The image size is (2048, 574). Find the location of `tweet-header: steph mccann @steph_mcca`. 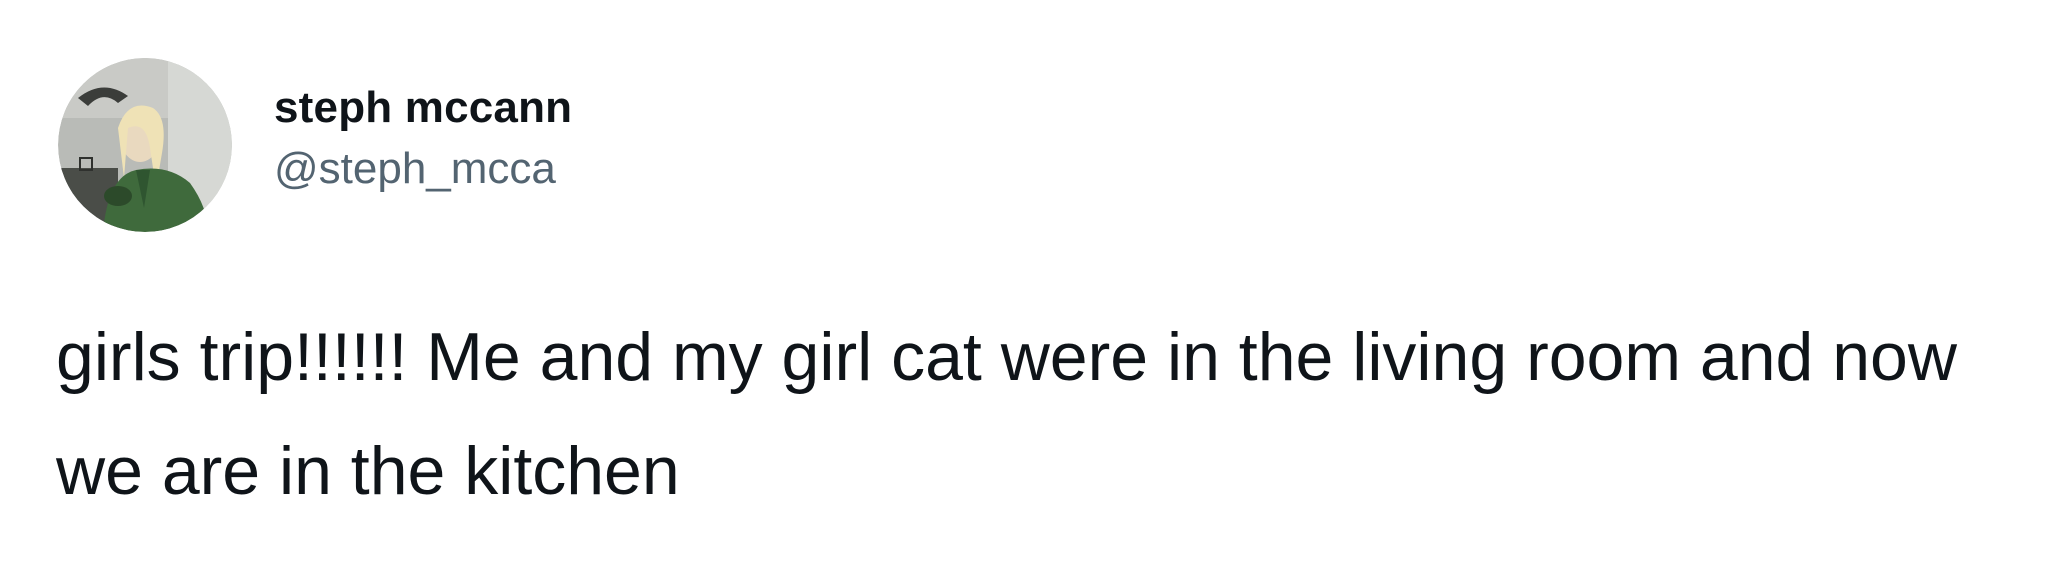

tweet-header: steph mccann @steph_mcca is located at coordinates (315, 145).